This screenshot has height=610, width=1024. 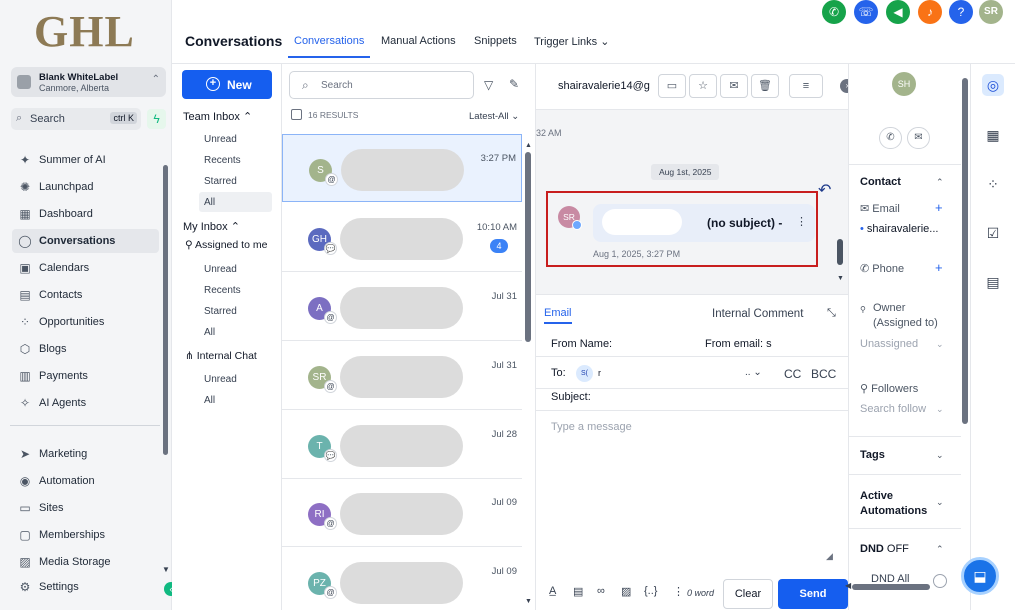 I want to click on internal-chat-all: All, so click(x=209, y=400).